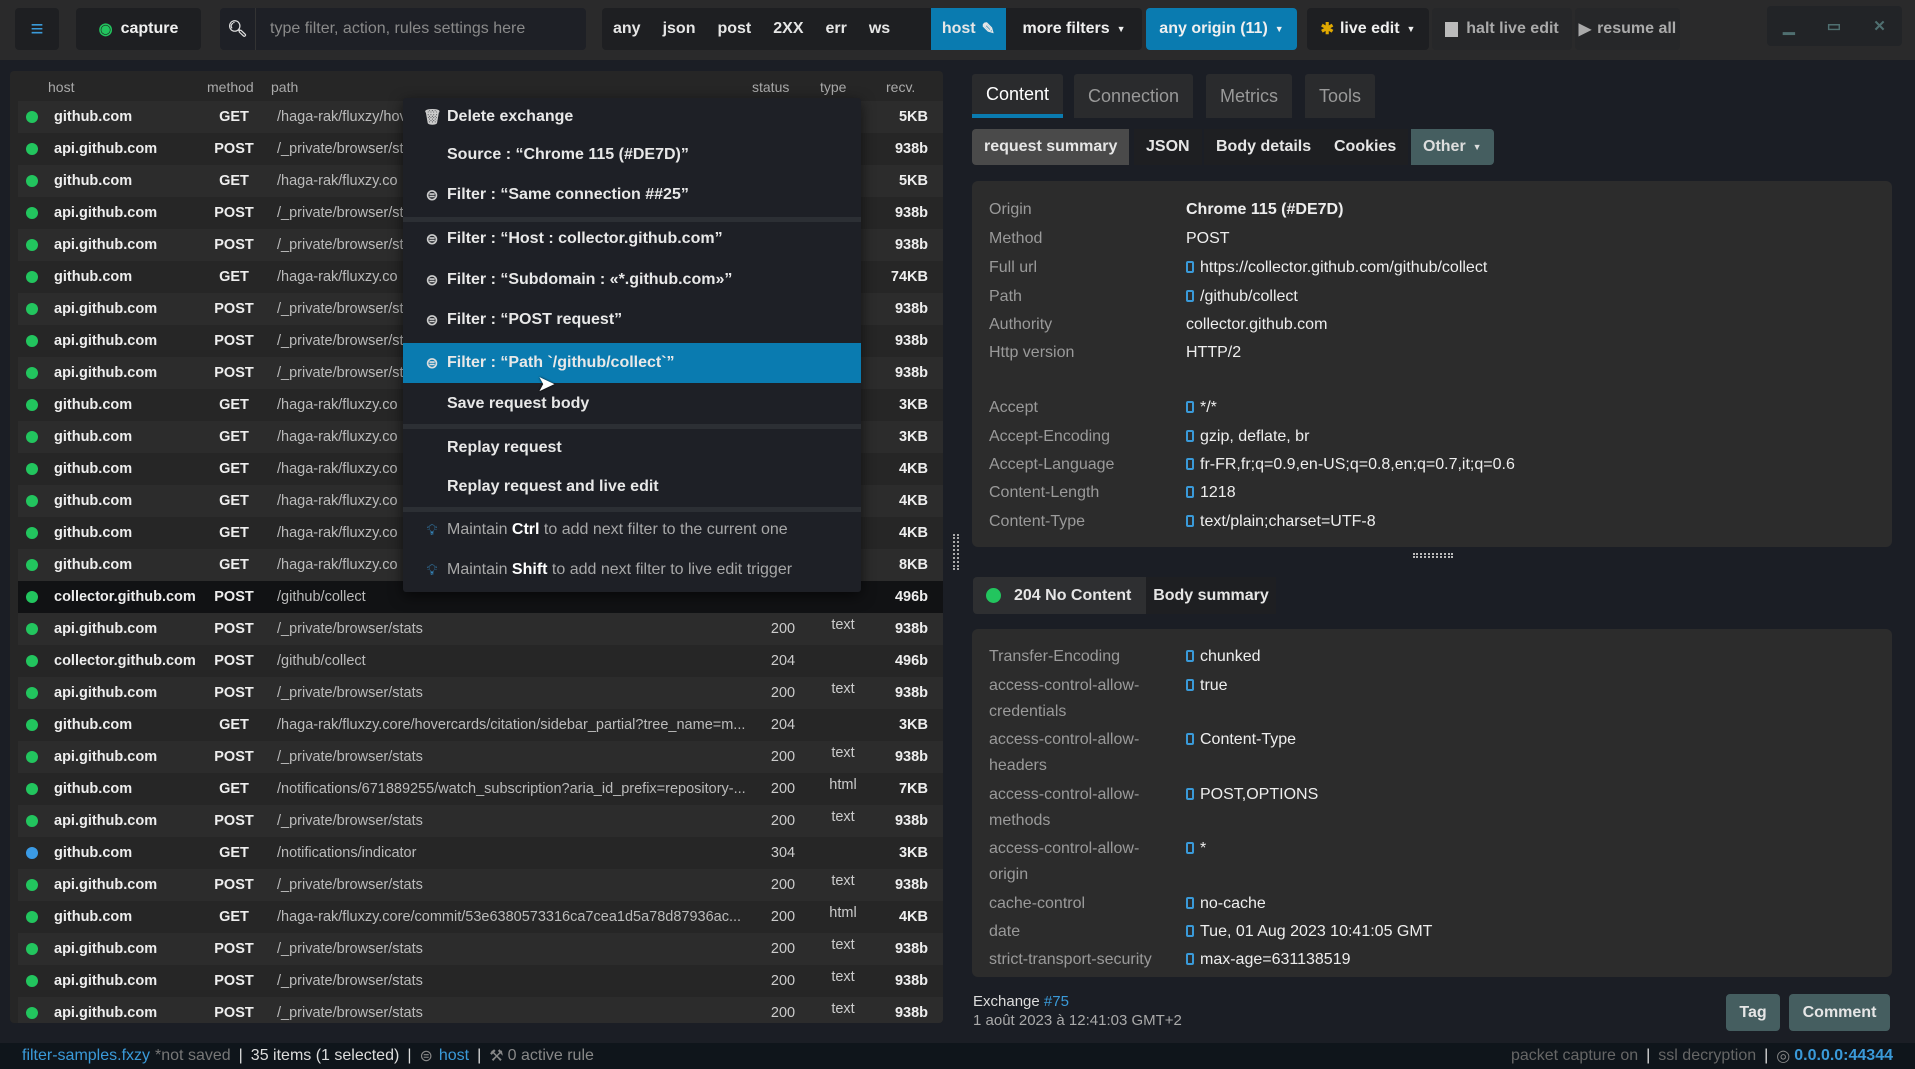  What do you see at coordinates (632, 117) in the screenshot?
I see `menu-delete-exchange: 🗑︎ Delete exchange` at bounding box center [632, 117].